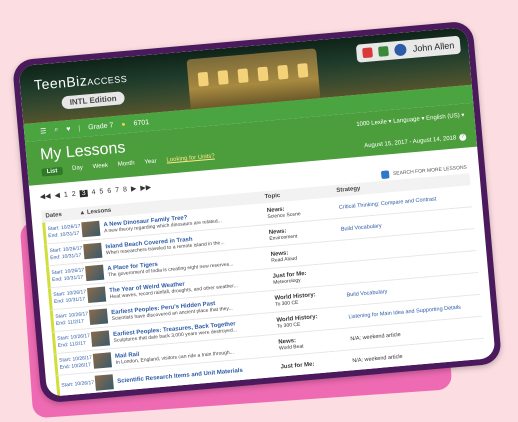 The width and height of the screenshot is (518, 422). Describe the element at coordinates (305, 232) in the screenshot. I see `row-topic: News: Environment` at that location.